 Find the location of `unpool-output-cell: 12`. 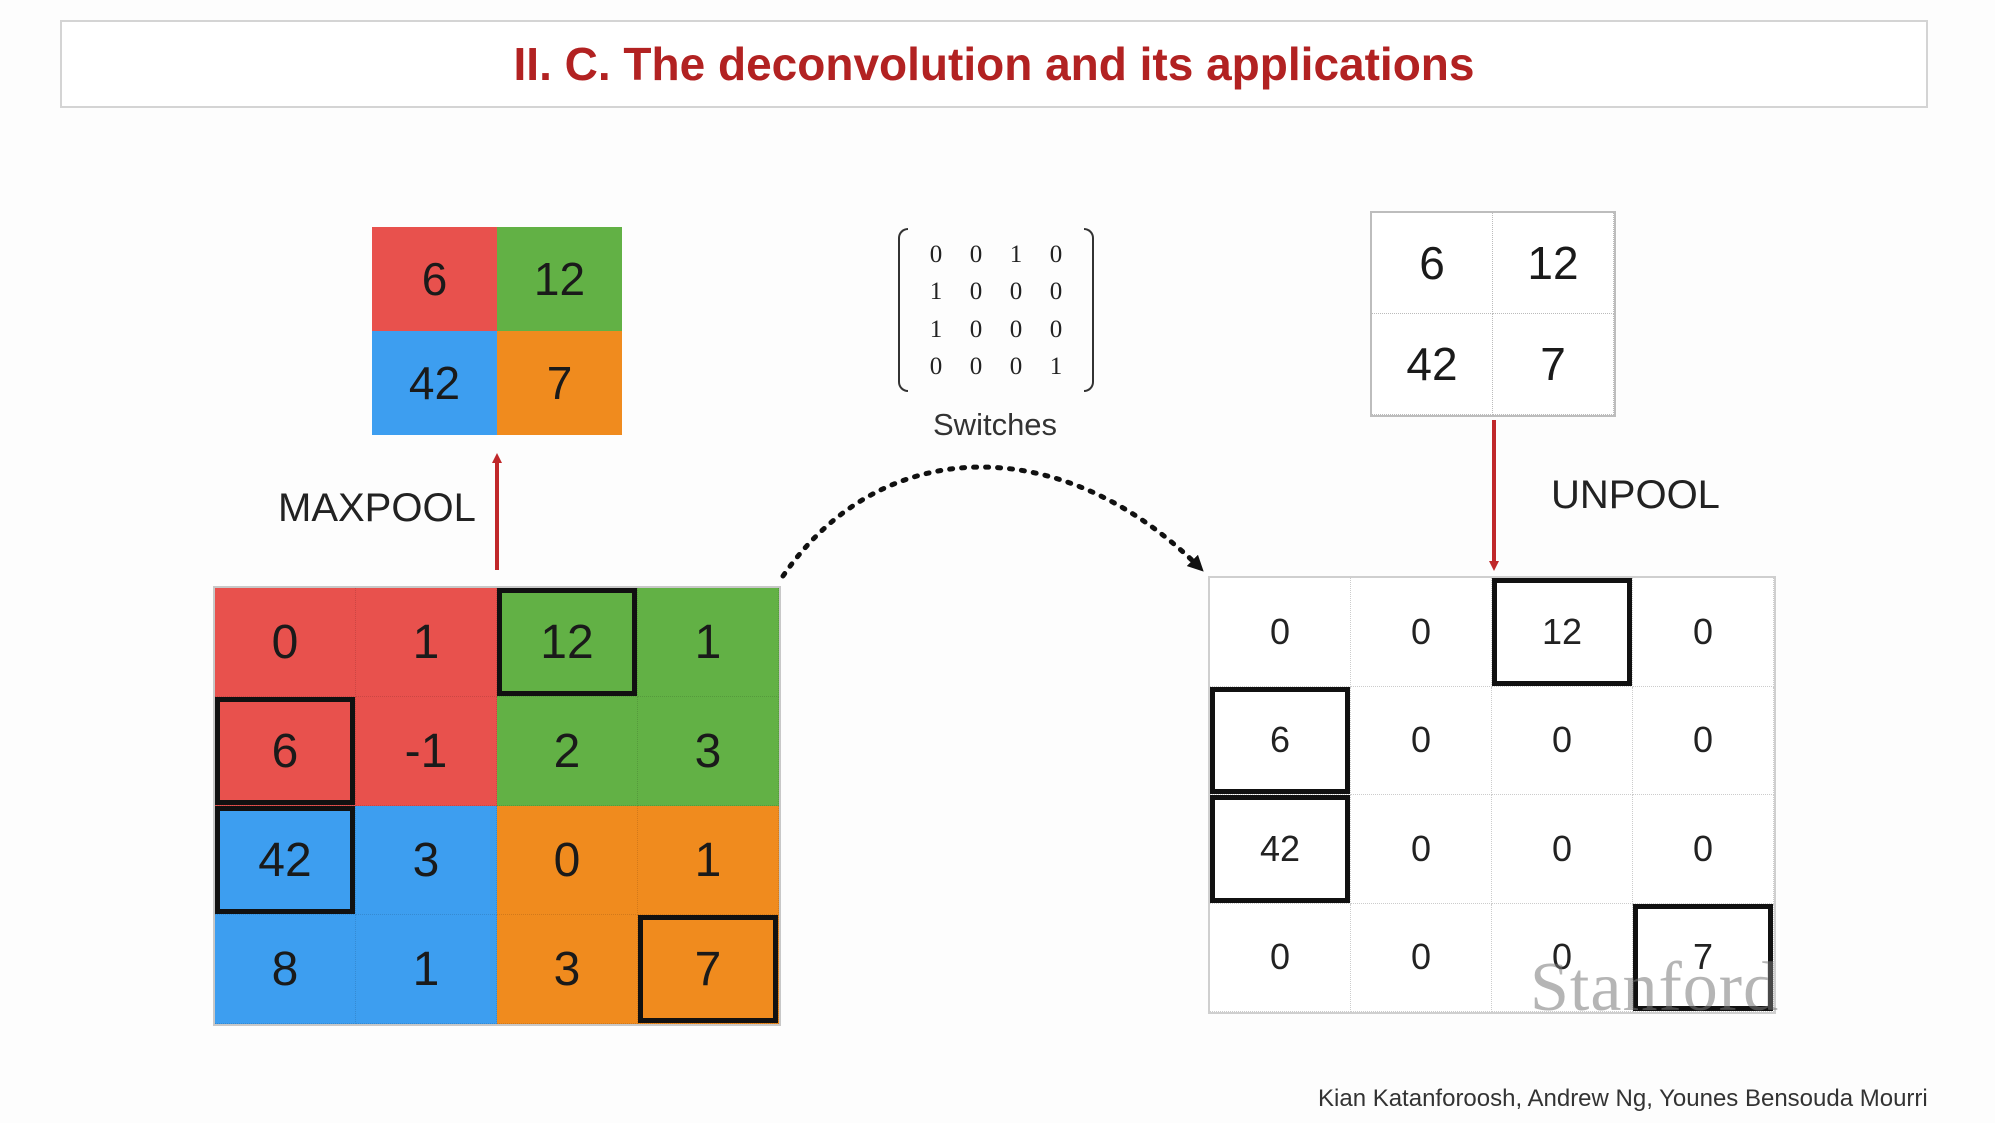

unpool-output-cell: 12 is located at coordinates (1562, 632).